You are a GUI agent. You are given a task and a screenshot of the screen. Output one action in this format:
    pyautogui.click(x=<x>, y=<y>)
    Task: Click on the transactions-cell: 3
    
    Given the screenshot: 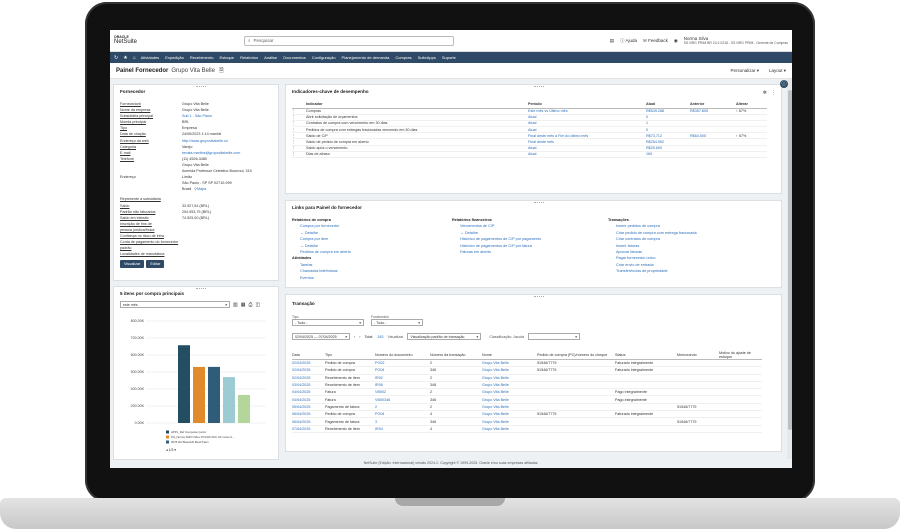 What is the action you would take?
    pyautogui.click(x=402, y=421)
    